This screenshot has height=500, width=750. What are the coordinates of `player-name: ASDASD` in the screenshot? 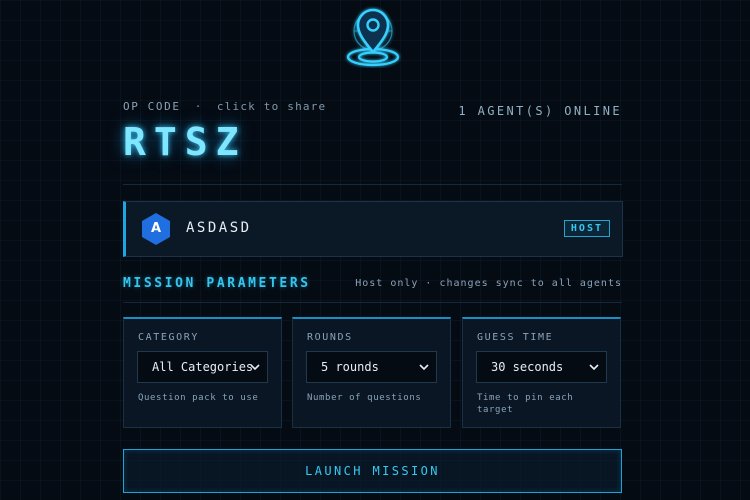 It's located at (219, 228).